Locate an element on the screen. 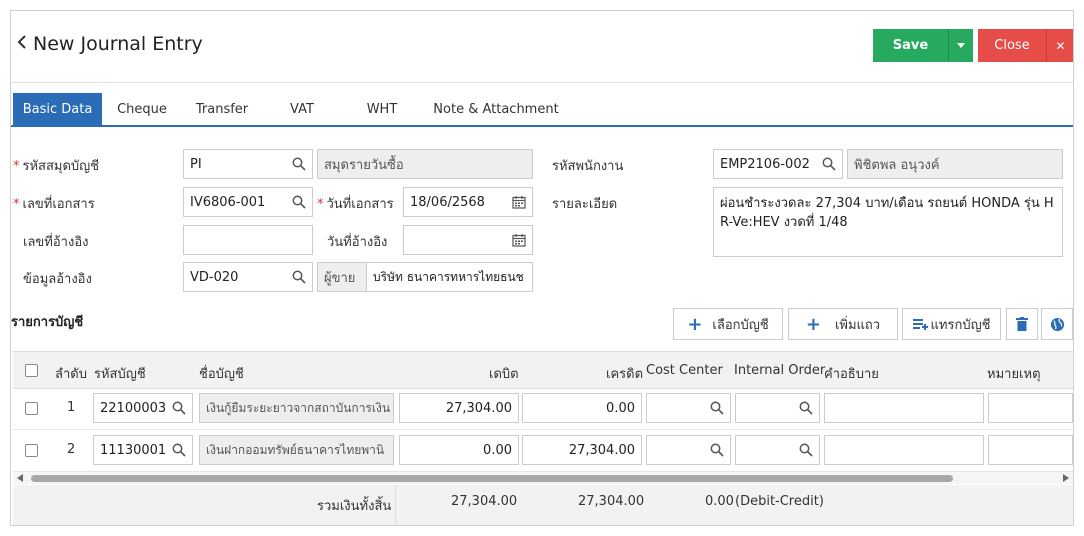 The height and width of the screenshot is (536, 1084). total-diff: 0.00 is located at coordinates (719, 501).